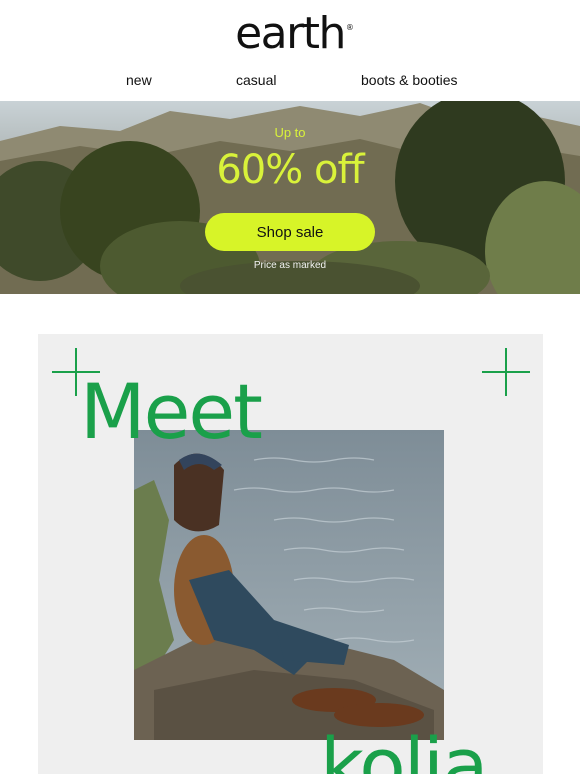 The width and height of the screenshot is (580, 774). I want to click on shop-sale-button: Shop sale, so click(290, 232).